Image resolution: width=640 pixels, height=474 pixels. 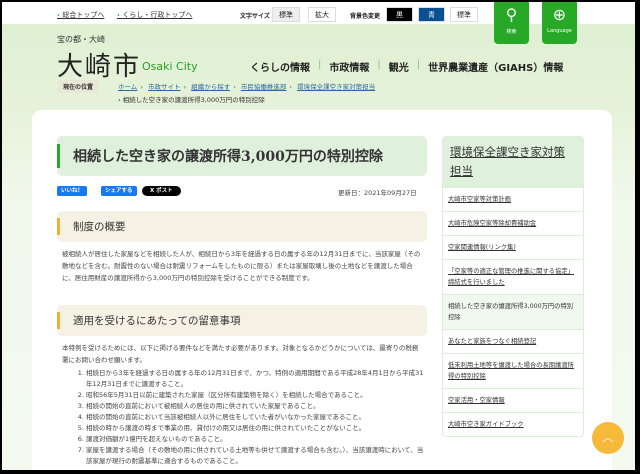 What do you see at coordinates (161, 191) in the screenshot?
I see `x-post-button: X ポスト` at bounding box center [161, 191].